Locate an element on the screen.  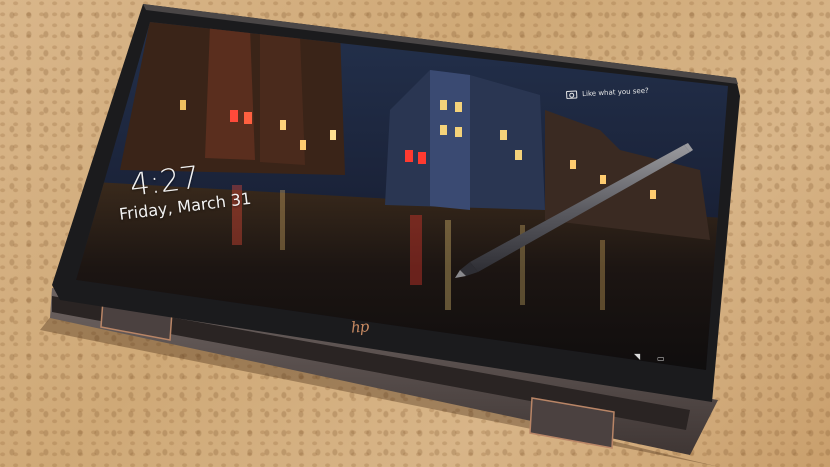
camera-icon is located at coordinates (572, 94).